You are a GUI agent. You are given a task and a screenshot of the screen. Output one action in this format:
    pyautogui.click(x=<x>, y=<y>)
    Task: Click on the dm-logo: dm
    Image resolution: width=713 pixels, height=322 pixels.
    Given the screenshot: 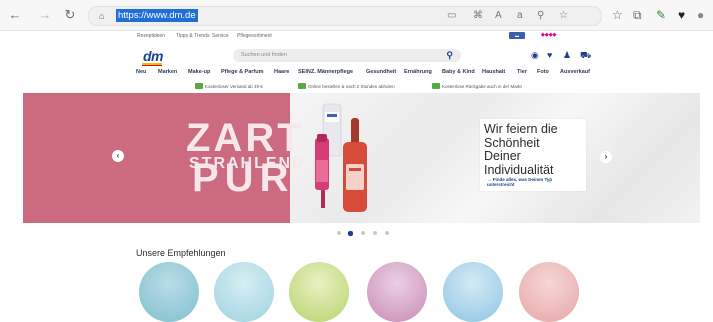 What is the action you would take?
    pyautogui.click(x=153, y=56)
    